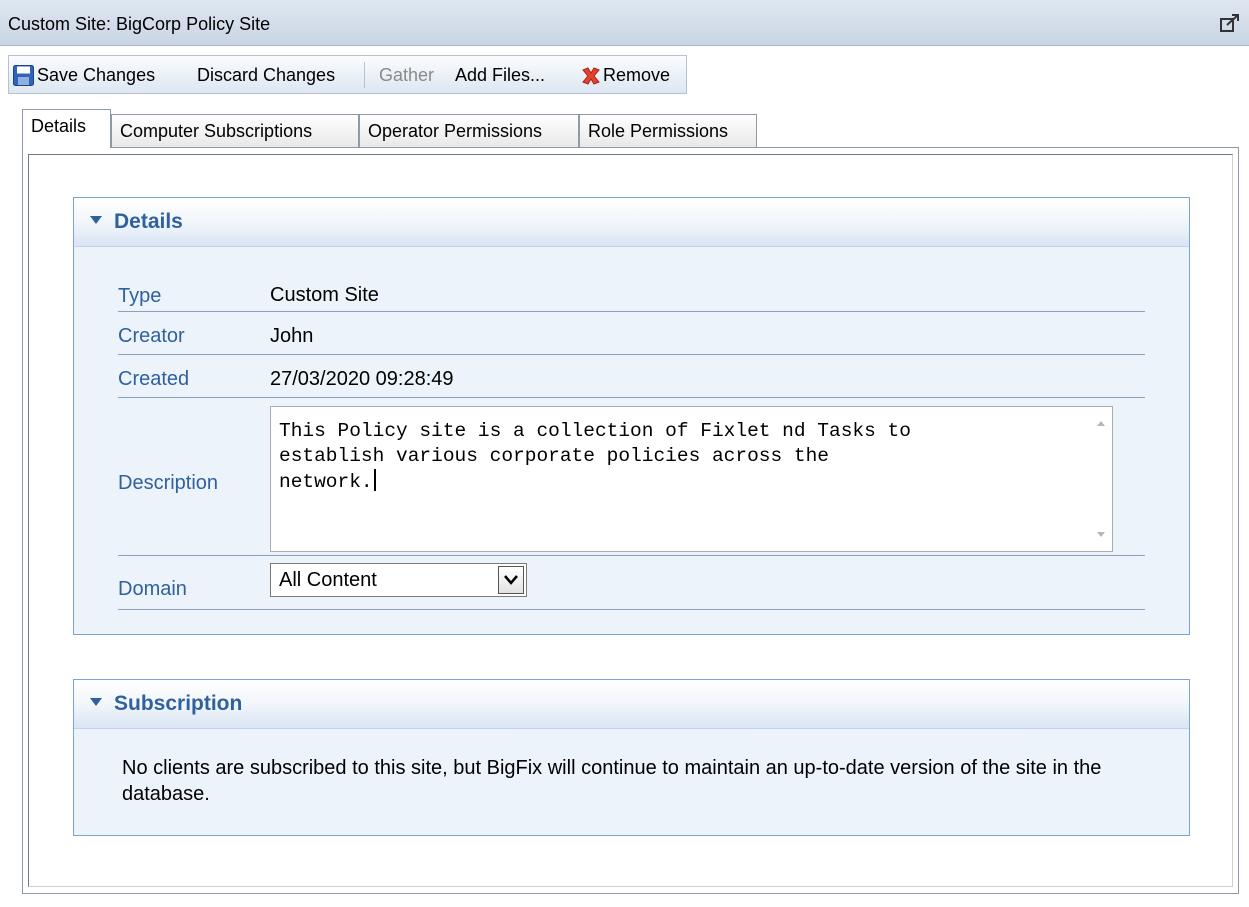  What do you see at coordinates (178, 703) in the screenshot?
I see `subscription-section-title: Subscription` at bounding box center [178, 703].